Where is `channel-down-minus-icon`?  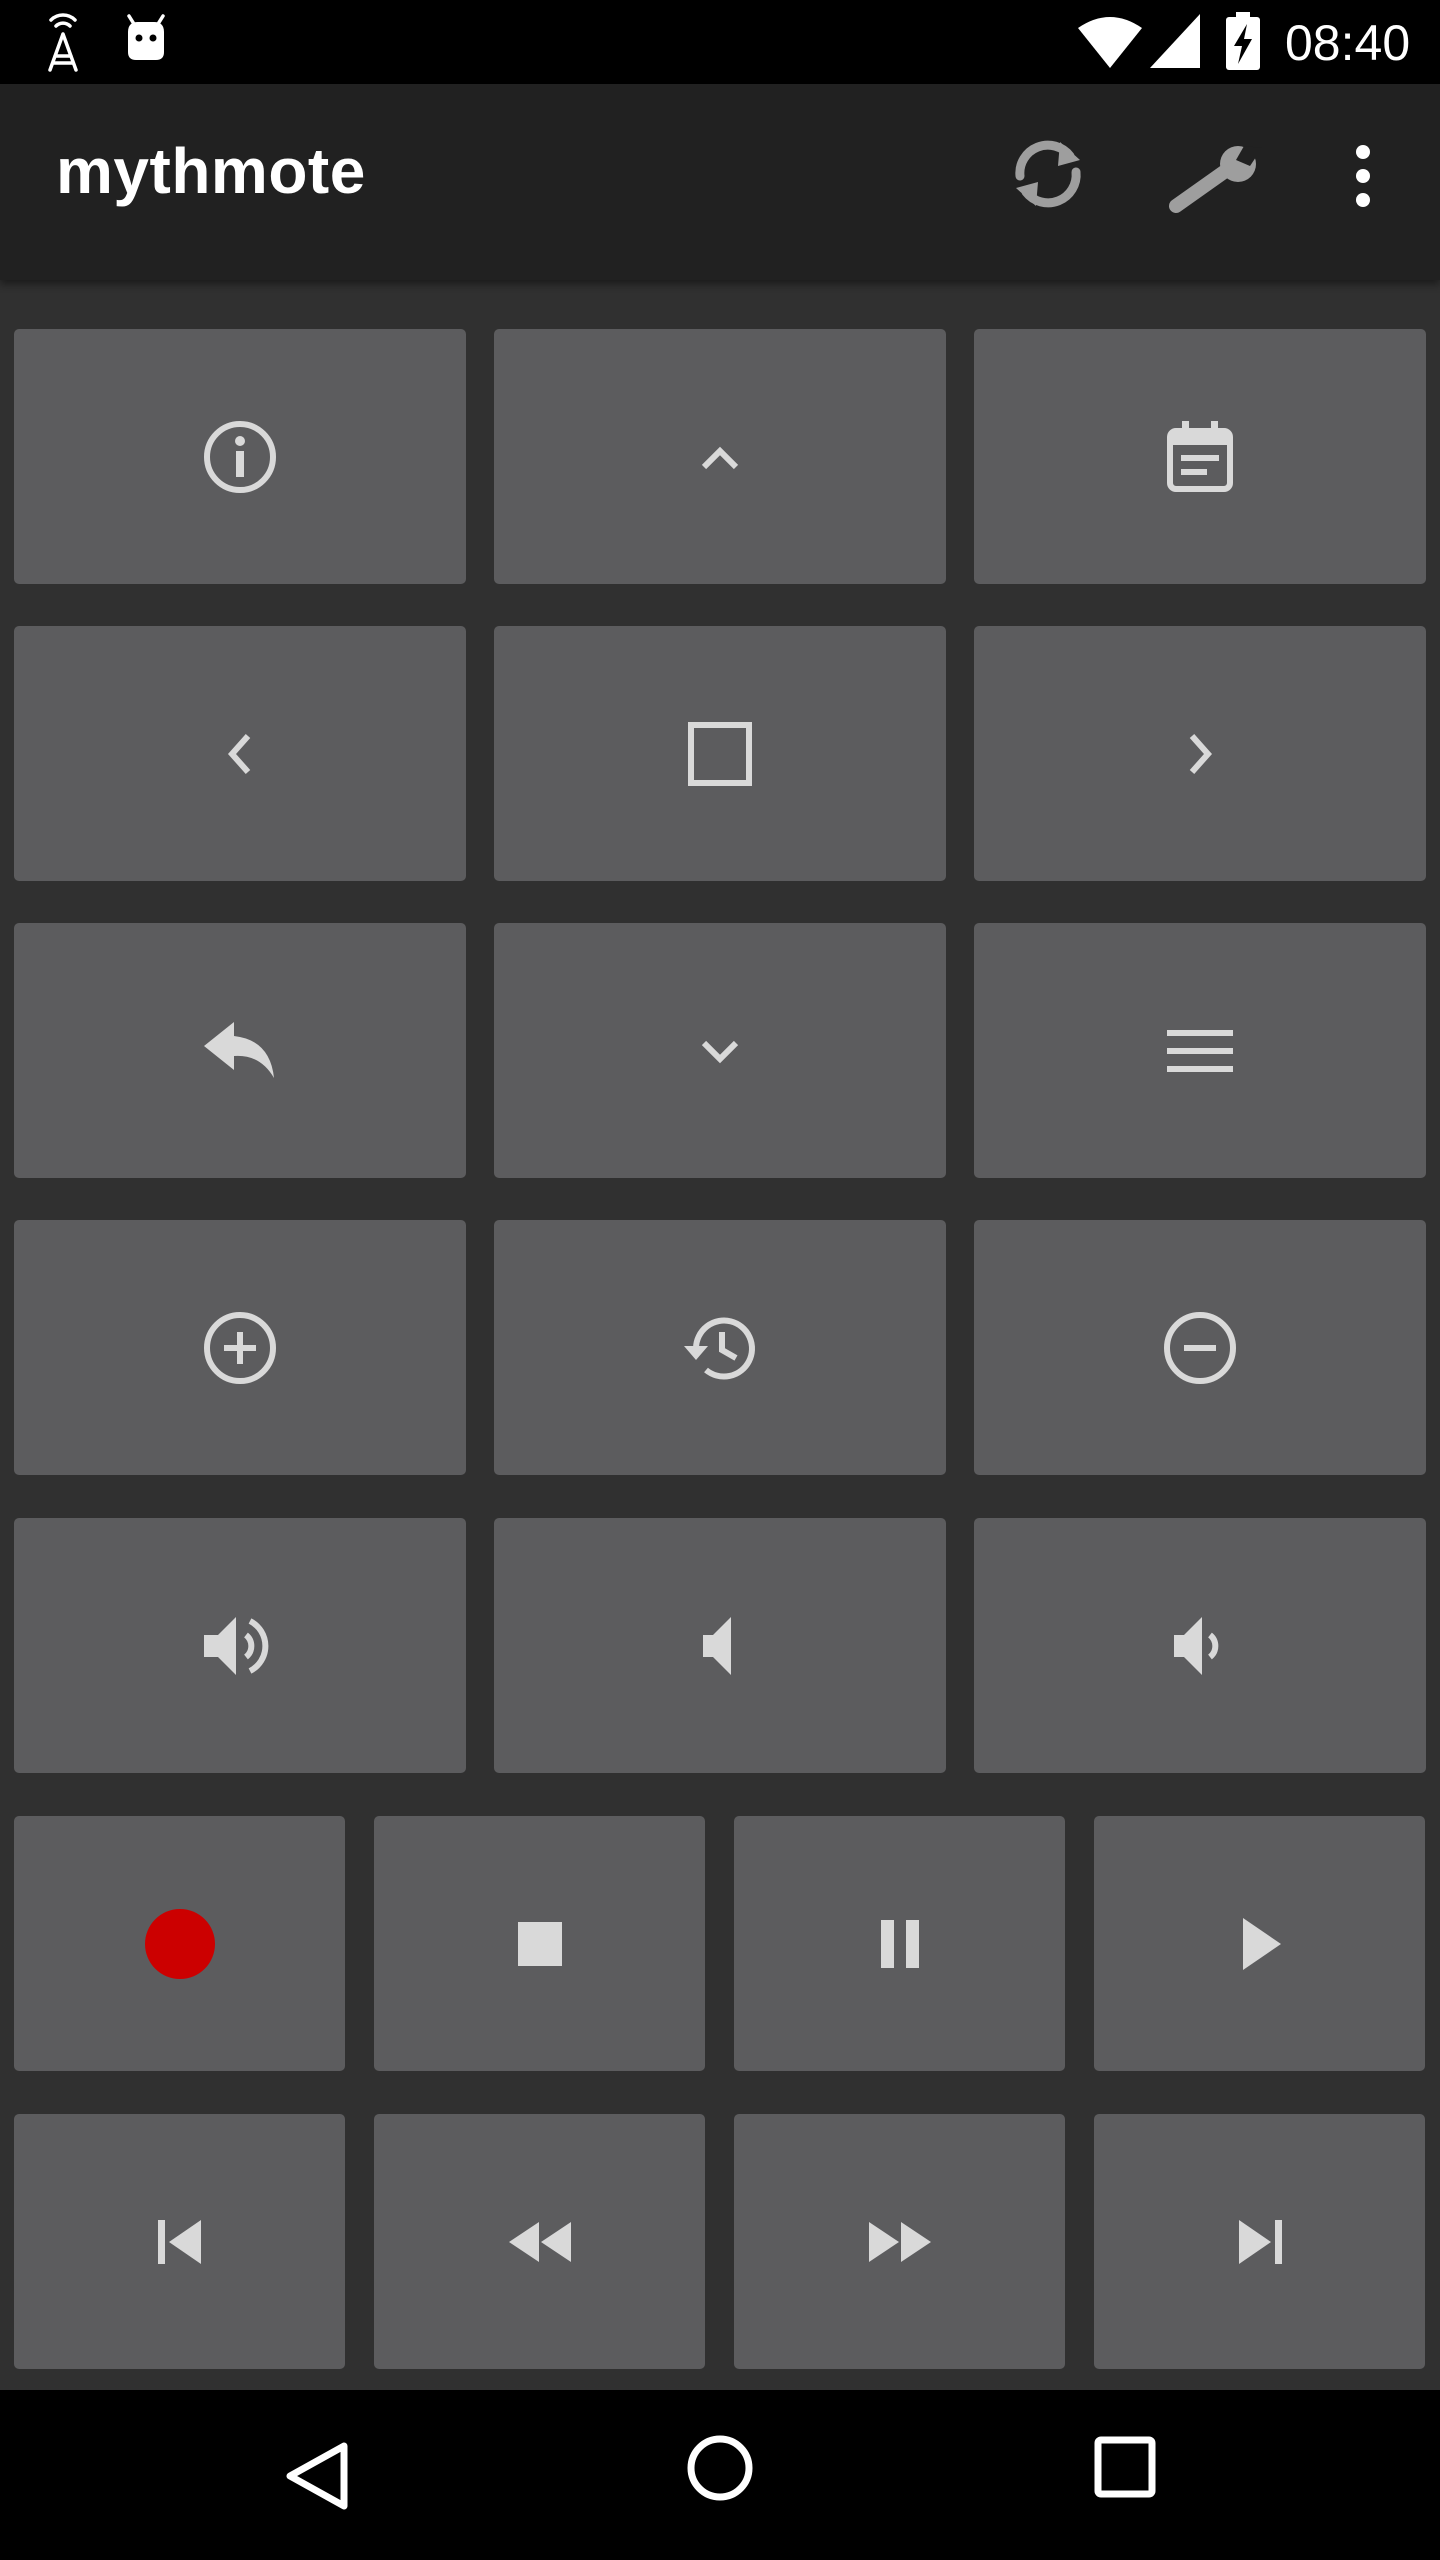
channel-down-minus-icon is located at coordinates (1200, 1347).